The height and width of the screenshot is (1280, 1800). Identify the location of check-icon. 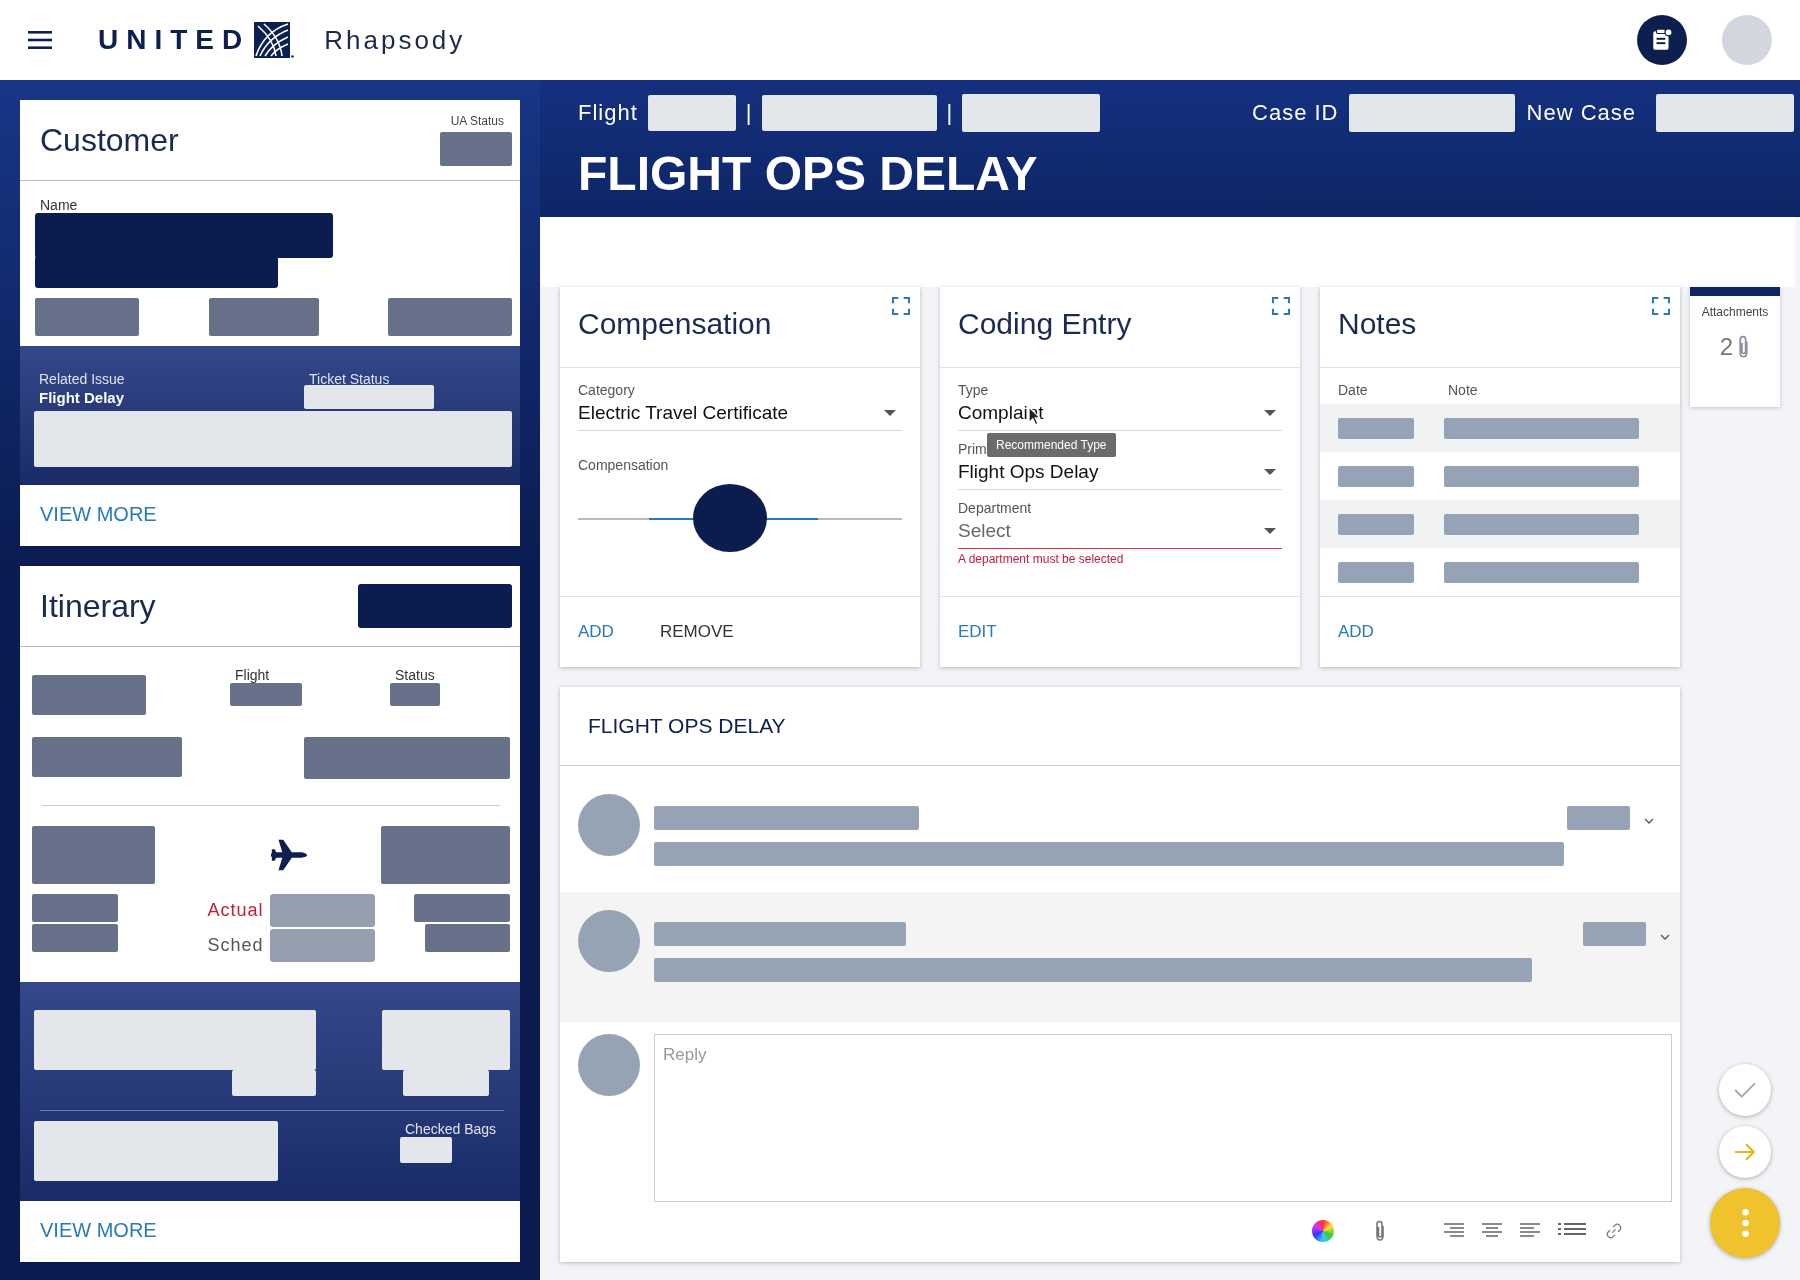
(1745, 1090).